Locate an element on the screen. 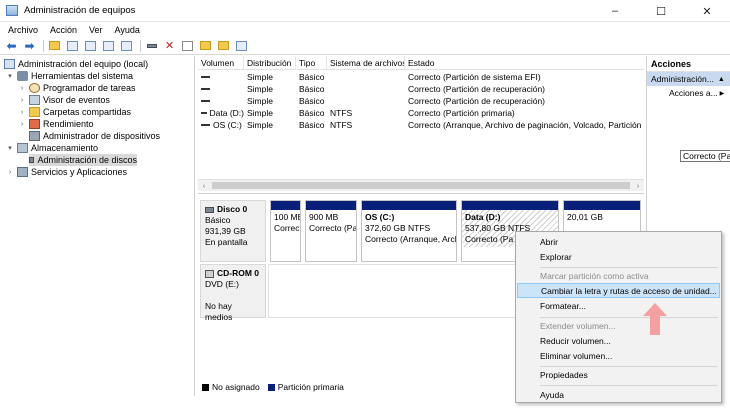  show-tree-icon is located at coordinates (72, 46).